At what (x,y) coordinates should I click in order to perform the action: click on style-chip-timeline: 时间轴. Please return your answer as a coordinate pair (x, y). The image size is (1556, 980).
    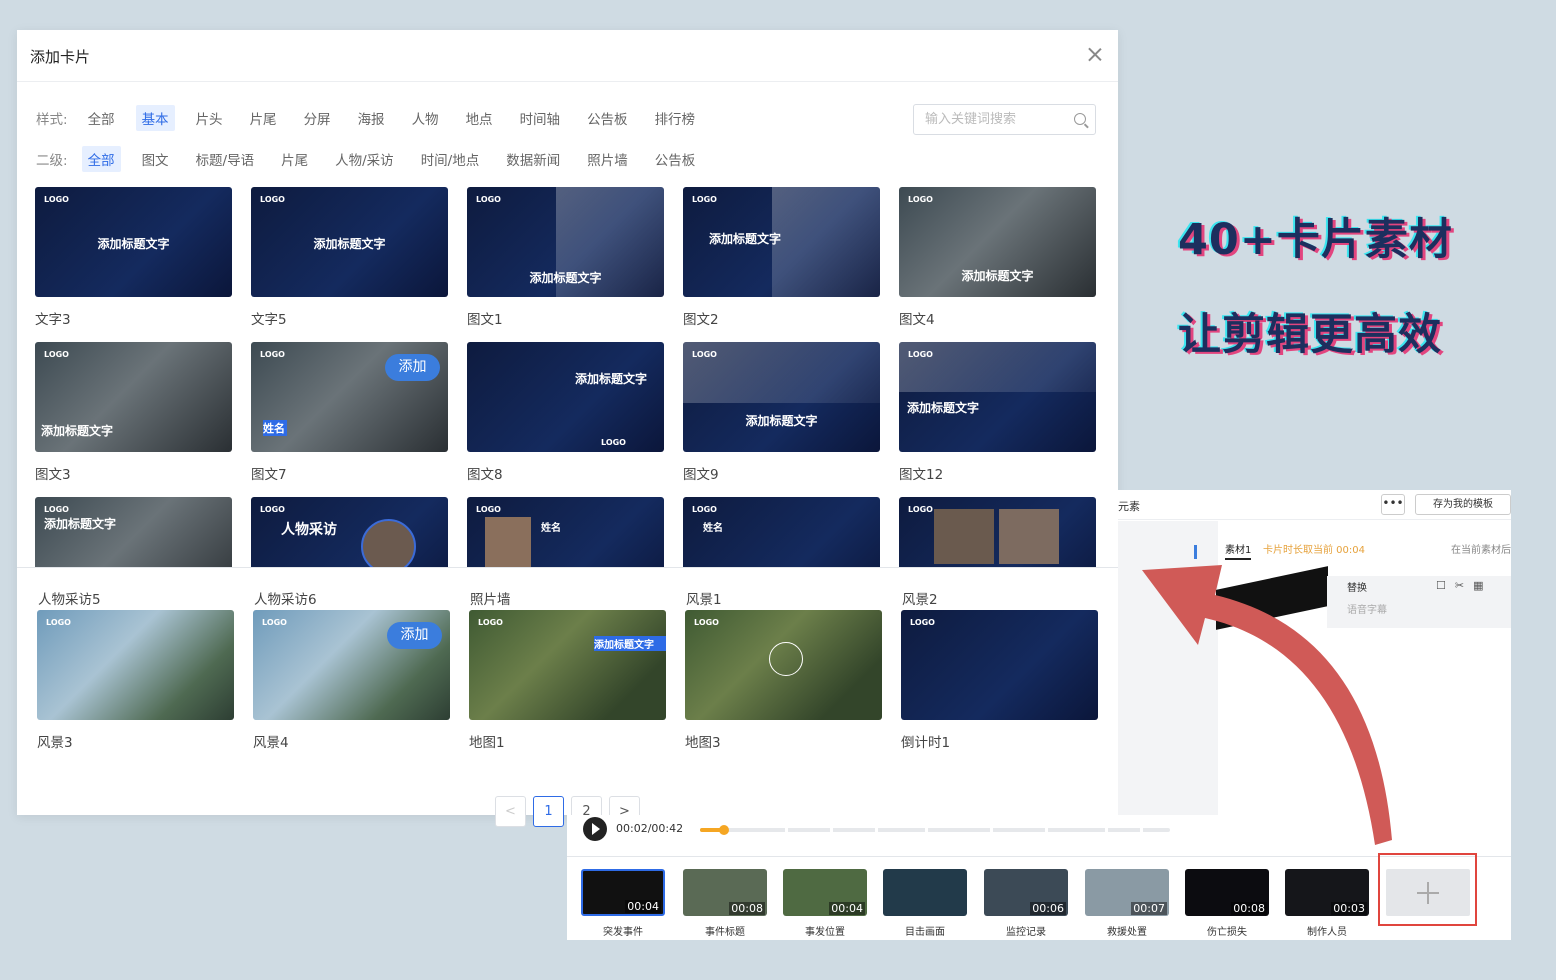
    Looking at the image, I should click on (540, 118).